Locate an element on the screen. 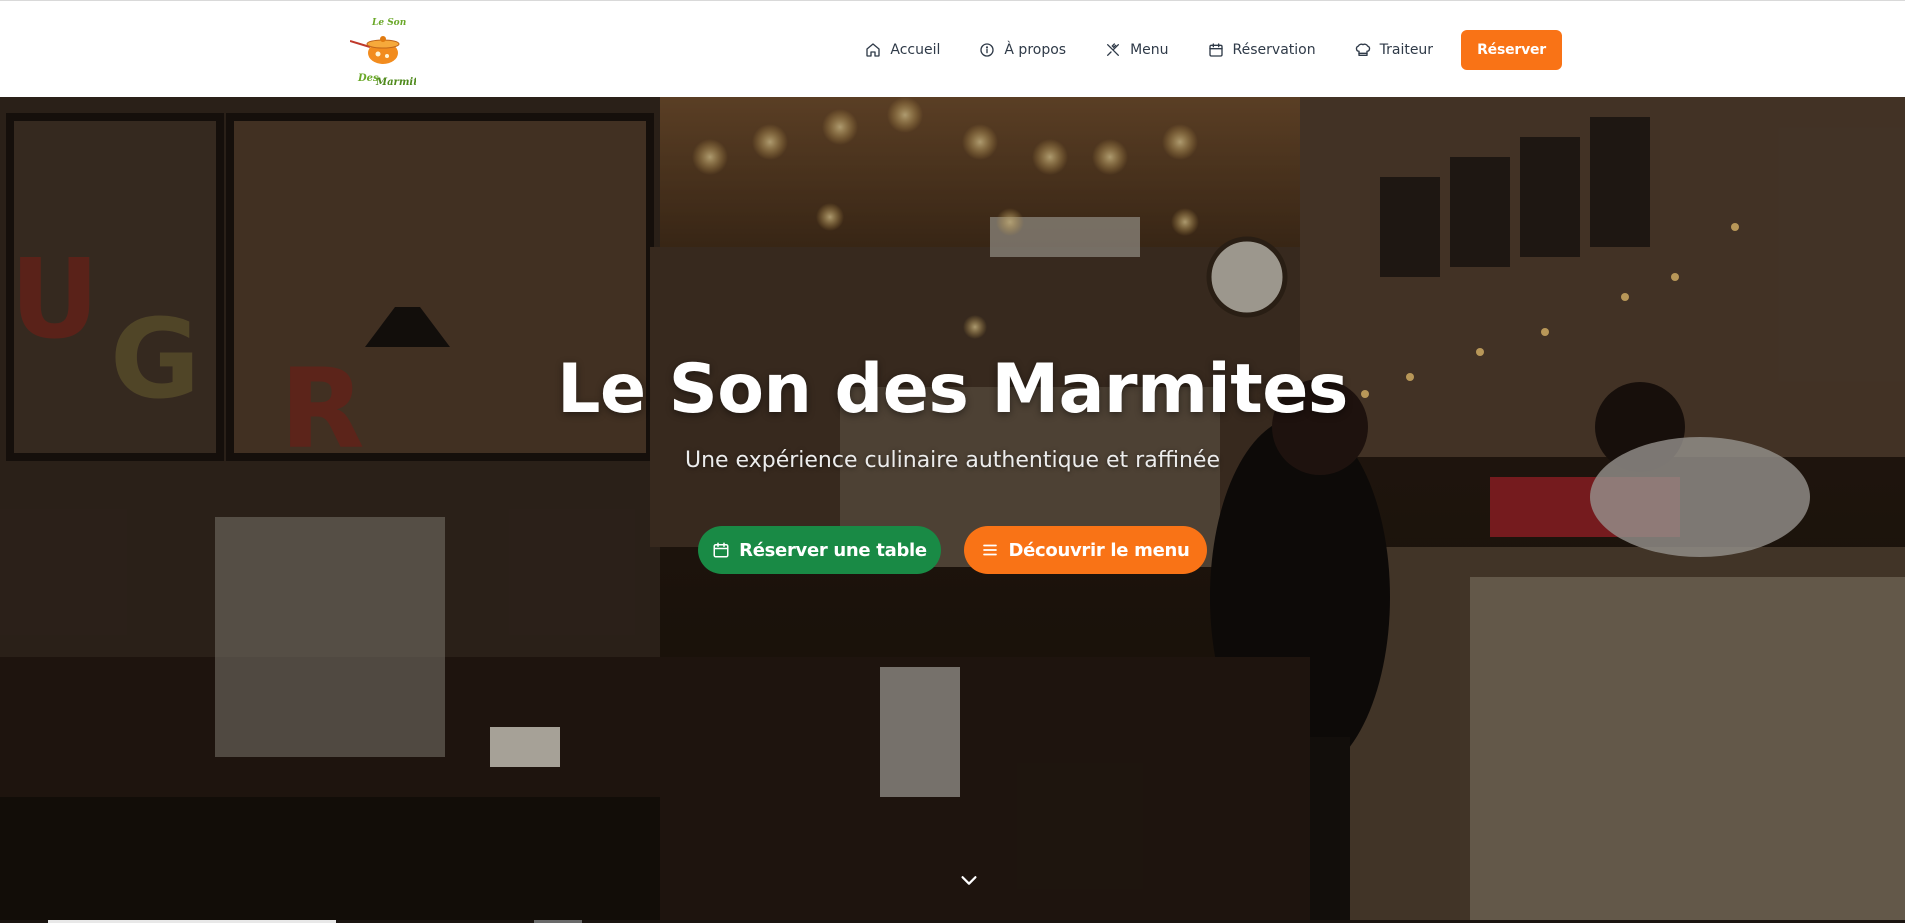 This screenshot has width=1905, height=923. nav-item-a-propos: À propos is located at coordinates (1022, 50).